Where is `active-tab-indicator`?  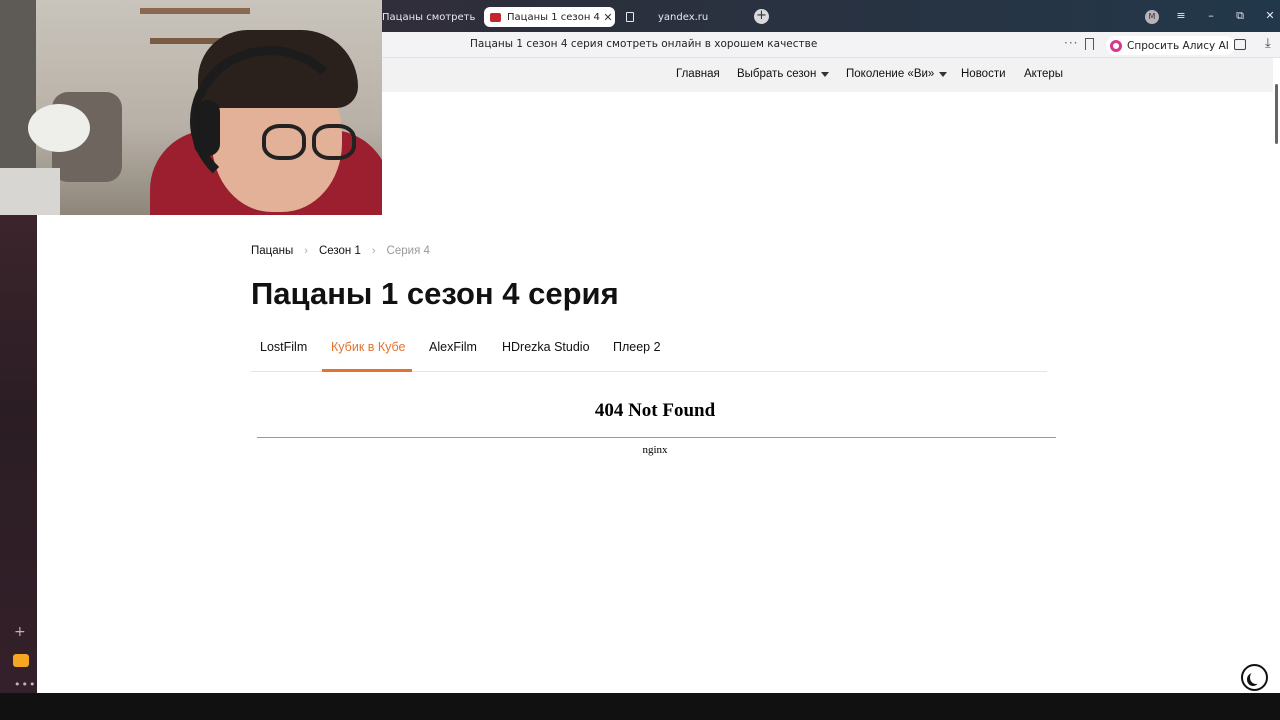 active-tab-indicator is located at coordinates (367, 370).